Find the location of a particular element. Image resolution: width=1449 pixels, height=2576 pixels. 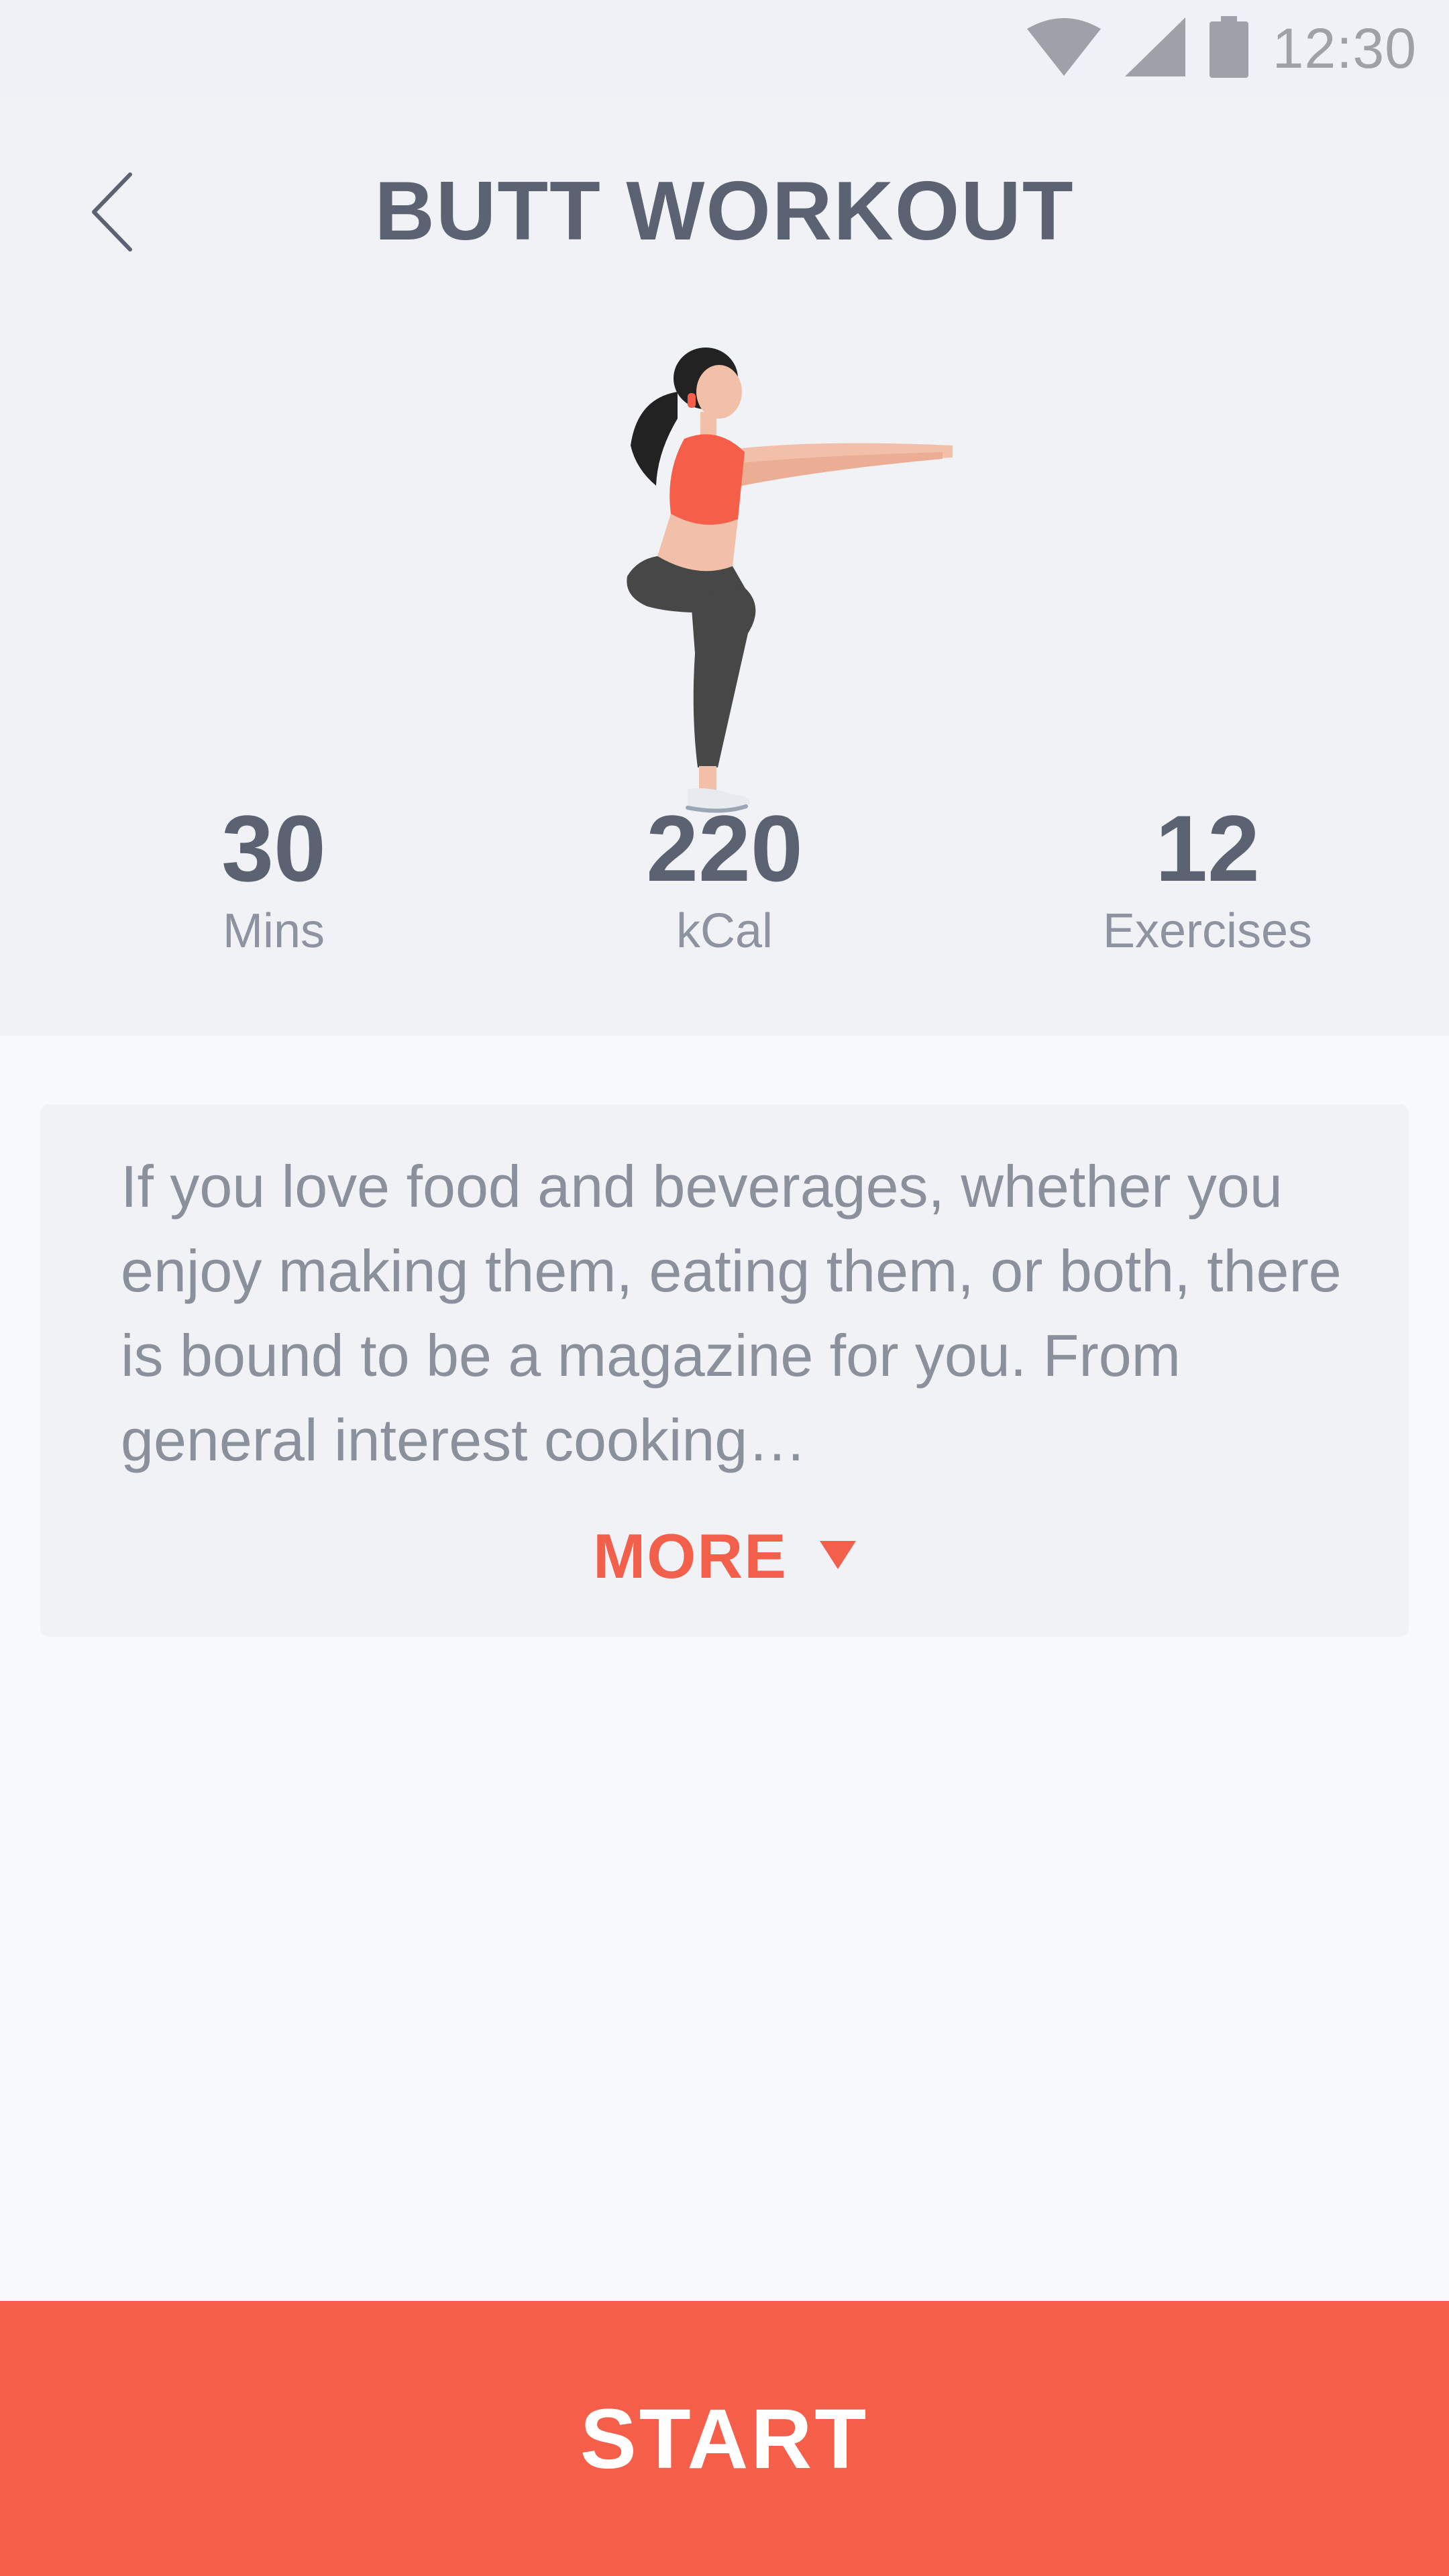

stat-duration: 30 Mins is located at coordinates (273, 876).